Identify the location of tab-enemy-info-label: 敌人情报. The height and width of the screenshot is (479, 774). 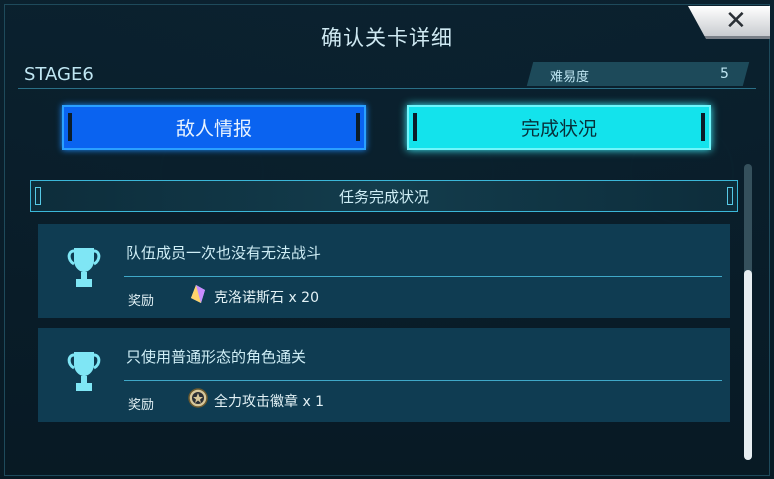
(213, 129).